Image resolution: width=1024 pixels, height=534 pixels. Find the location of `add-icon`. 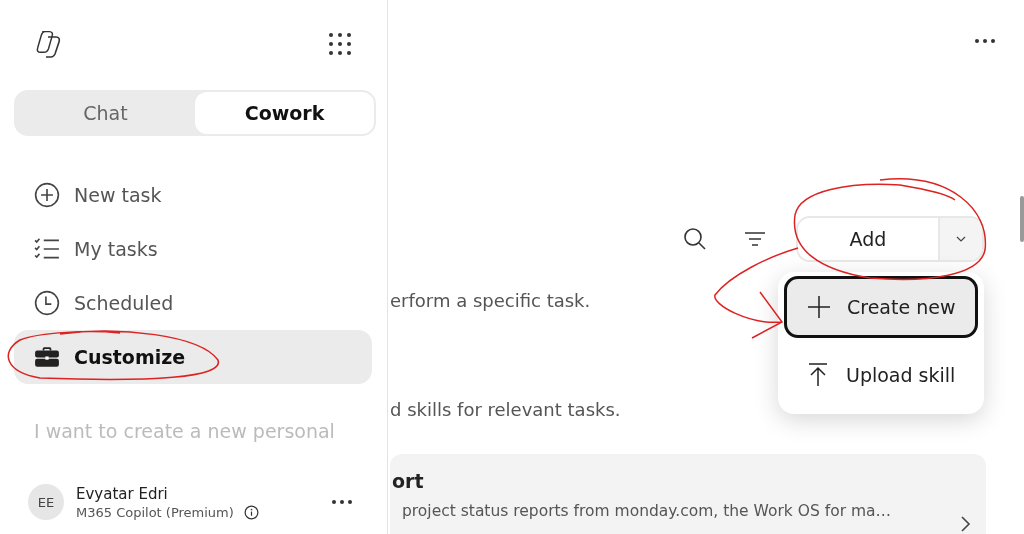

add-icon is located at coordinates (47, 195).